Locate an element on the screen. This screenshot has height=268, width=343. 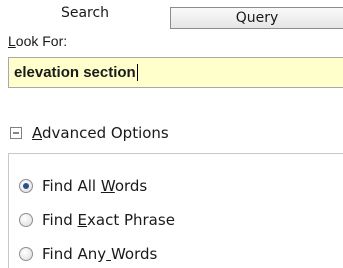
search-input-value: elevation section is located at coordinates (75, 72).